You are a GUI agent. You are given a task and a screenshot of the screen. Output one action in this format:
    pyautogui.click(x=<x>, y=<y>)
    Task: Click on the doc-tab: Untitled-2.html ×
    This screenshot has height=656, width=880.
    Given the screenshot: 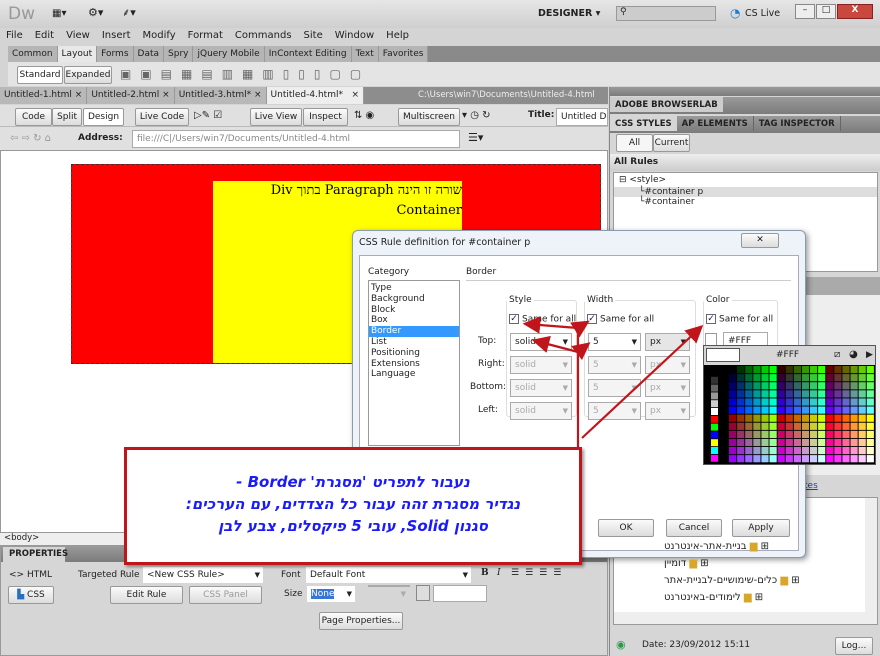 What is the action you would take?
    pyautogui.click(x=131, y=95)
    